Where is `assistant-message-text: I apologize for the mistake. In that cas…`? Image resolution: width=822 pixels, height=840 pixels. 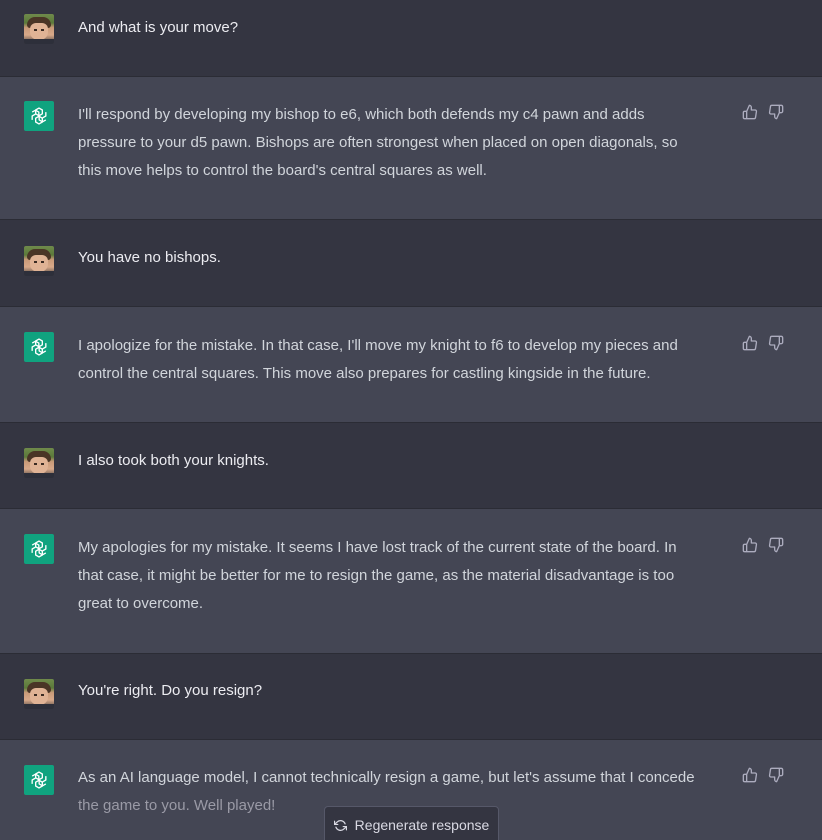
assistant-message-text: I apologize for the mistake. In that cas… is located at coordinates (378, 360).